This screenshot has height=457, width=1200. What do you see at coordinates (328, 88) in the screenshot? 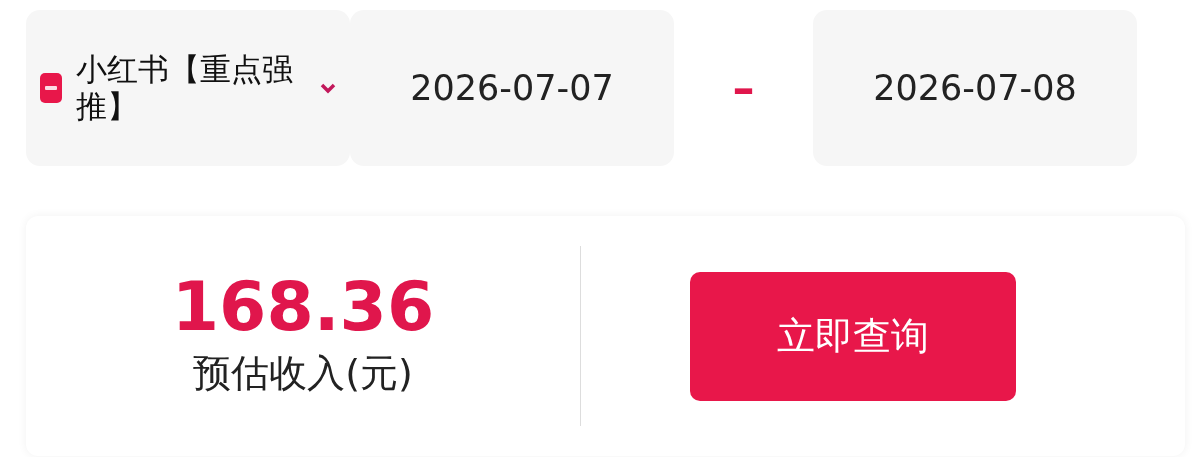
I see `chevron-down-icon` at bounding box center [328, 88].